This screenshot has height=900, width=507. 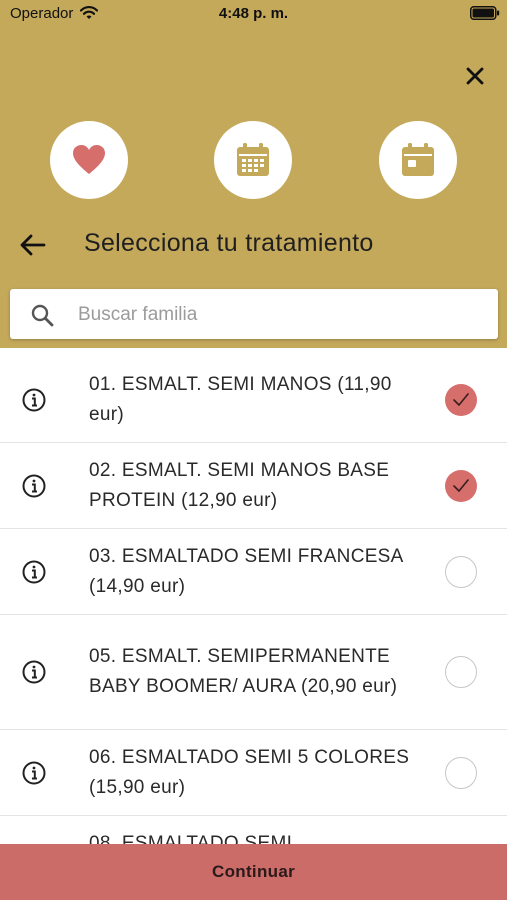 What do you see at coordinates (191, 838) in the screenshot?
I see `treatment-label: 08. ESMALTADO SEMI` at bounding box center [191, 838].